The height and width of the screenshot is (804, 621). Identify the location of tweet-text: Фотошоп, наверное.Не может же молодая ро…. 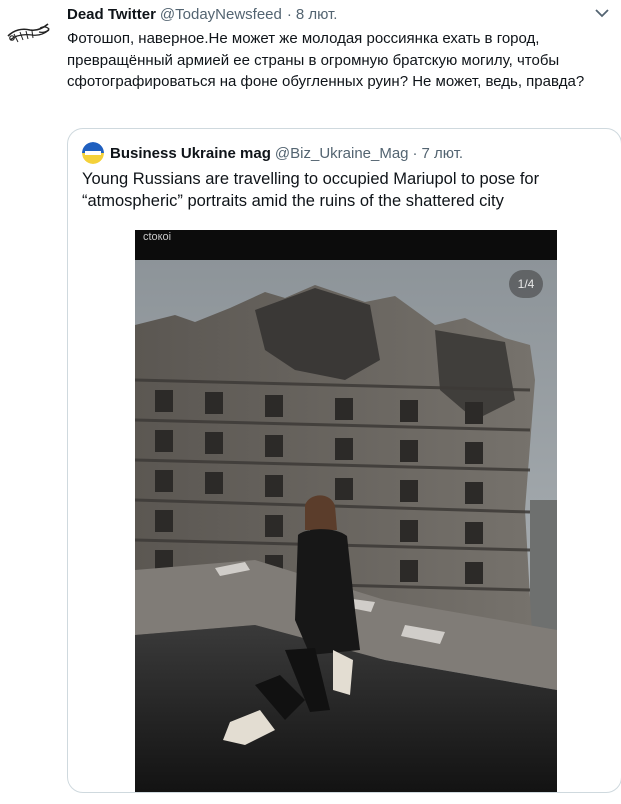
(326, 60).